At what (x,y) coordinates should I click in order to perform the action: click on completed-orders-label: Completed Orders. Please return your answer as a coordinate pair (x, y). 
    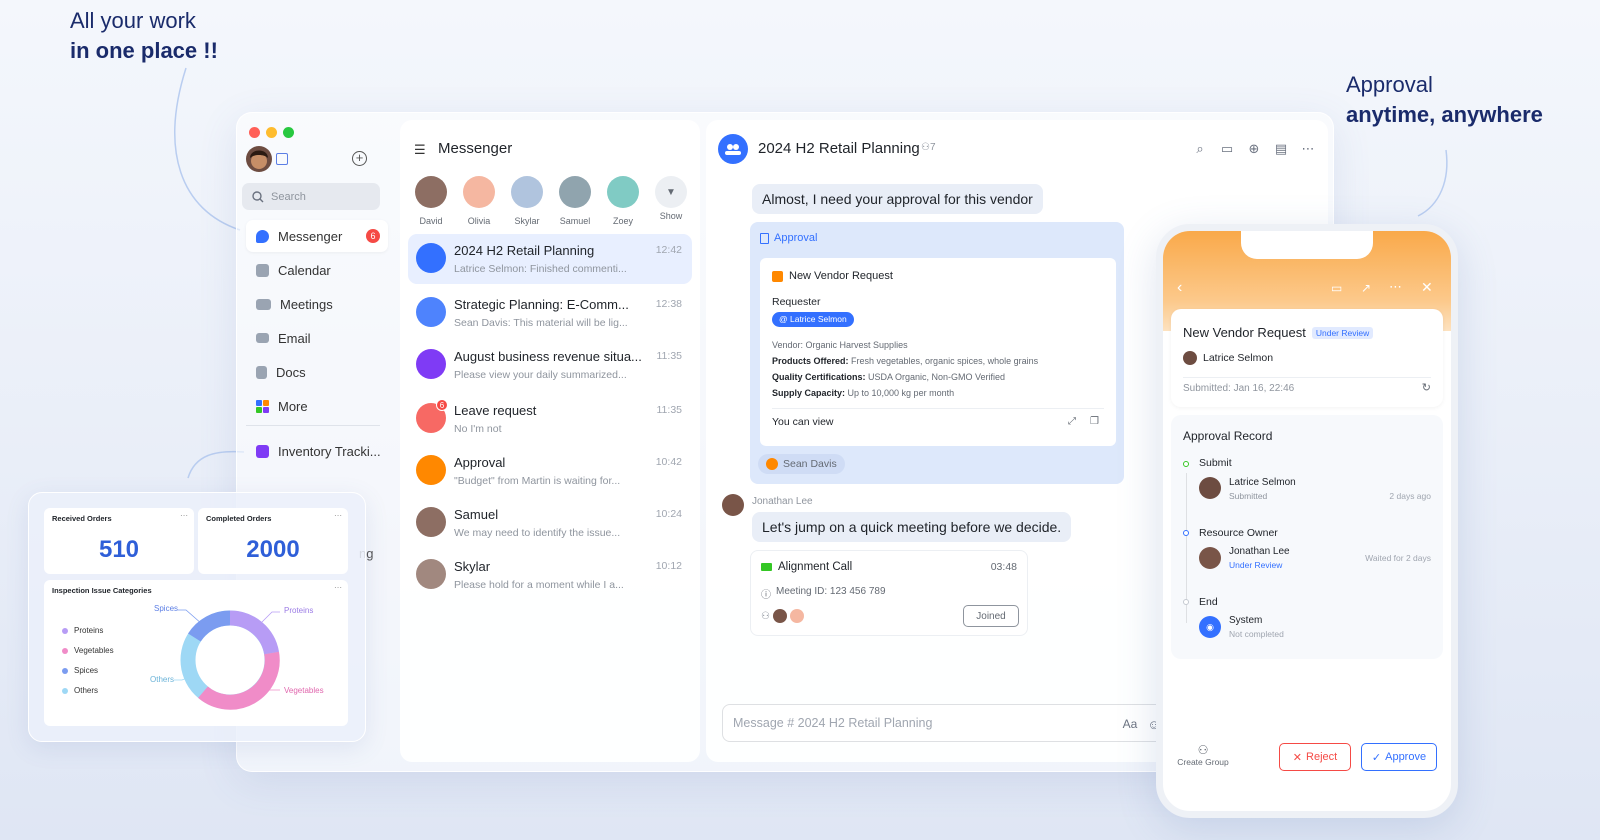
    Looking at the image, I should click on (239, 518).